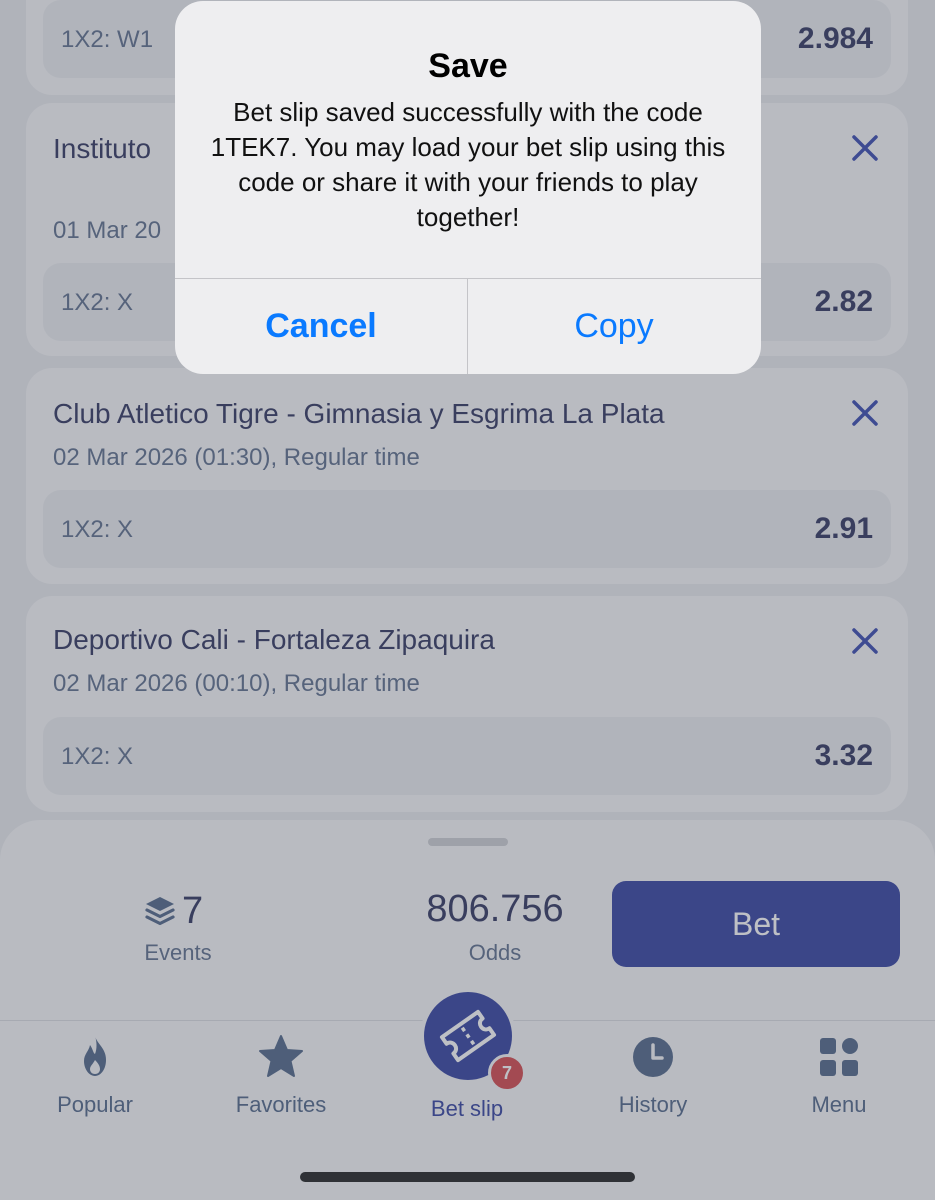  Describe the element at coordinates (614, 326) in the screenshot. I see `copy-button: Copy` at that location.